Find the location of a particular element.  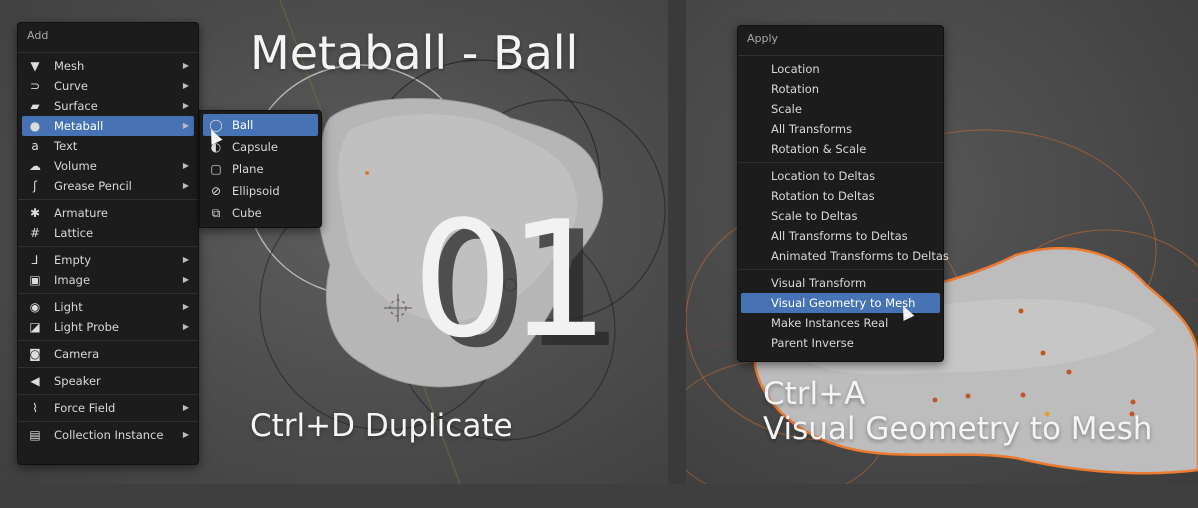

menu-item-label: Text is located at coordinates (66, 146).